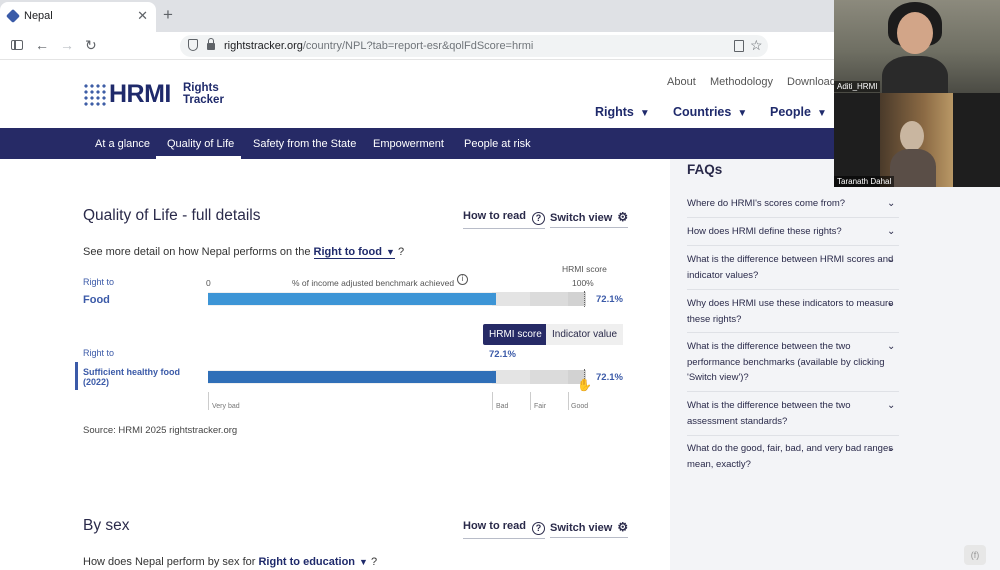 The width and height of the screenshot is (1000, 570). Describe the element at coordinates (168, 15) in the screenshot. I see `new-tab-icon: +` at that location.